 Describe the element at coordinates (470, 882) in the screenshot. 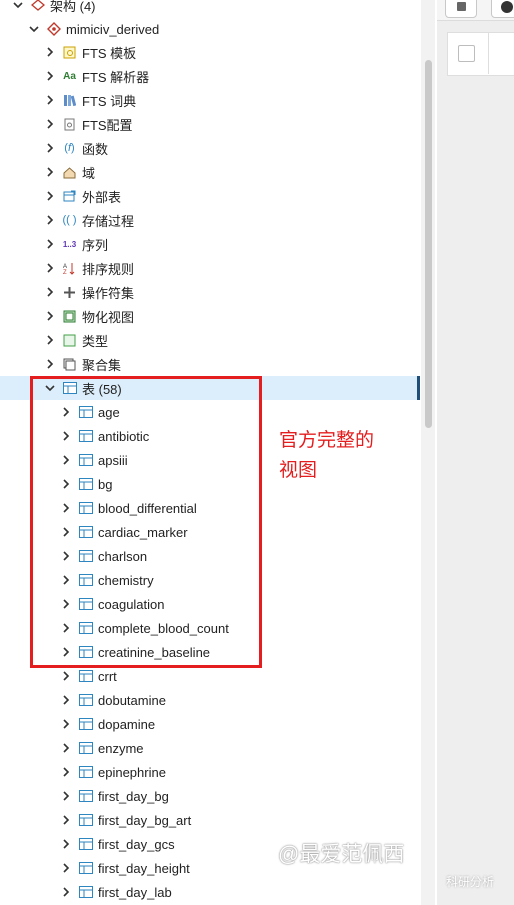

I see `watermark-subtext: 科研分析` at that location.